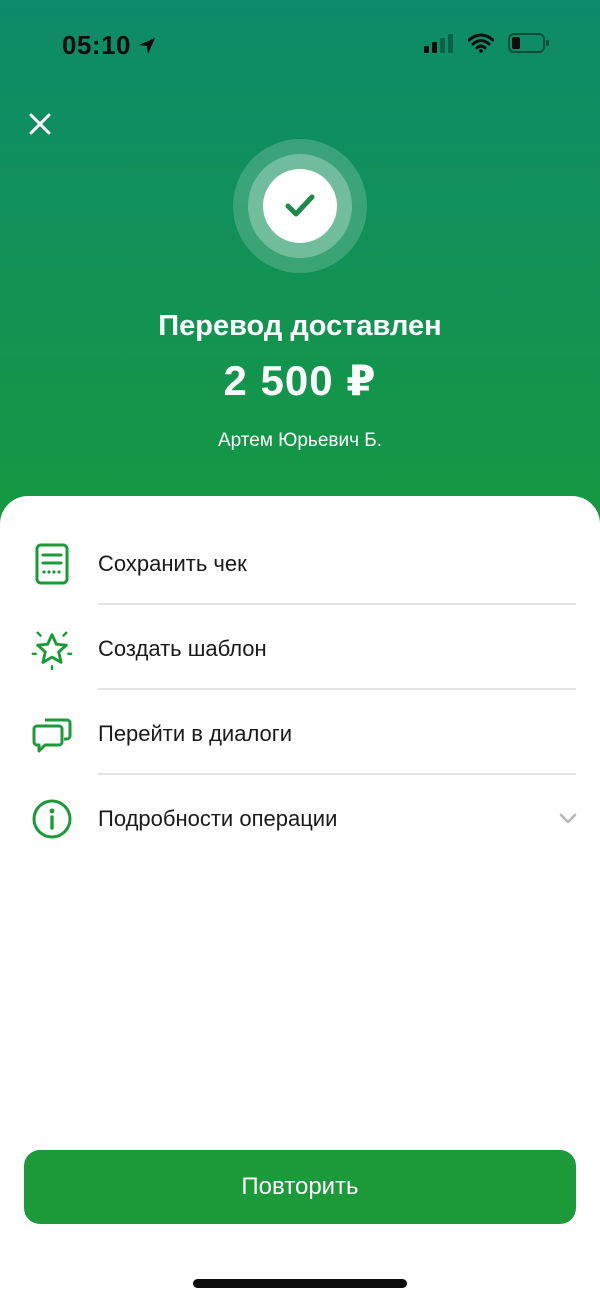 The height and width of the screenshot is (1300, 600). What do you see at coordinates (300, 1283) in the screenshot?
I see `home-indicator` at bounding box center [300, 1283].